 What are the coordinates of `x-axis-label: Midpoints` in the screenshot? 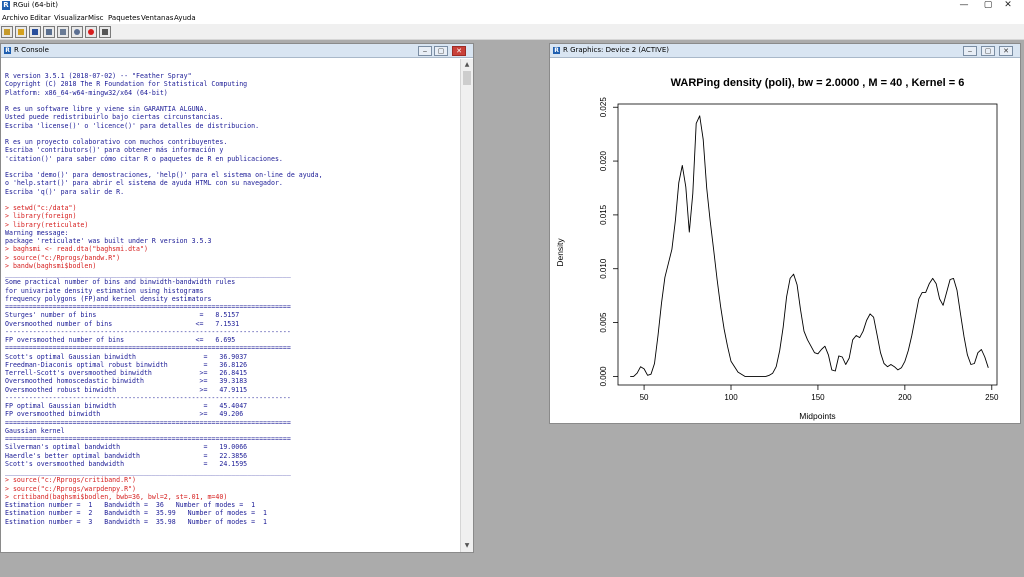 It's located at (817, 416).